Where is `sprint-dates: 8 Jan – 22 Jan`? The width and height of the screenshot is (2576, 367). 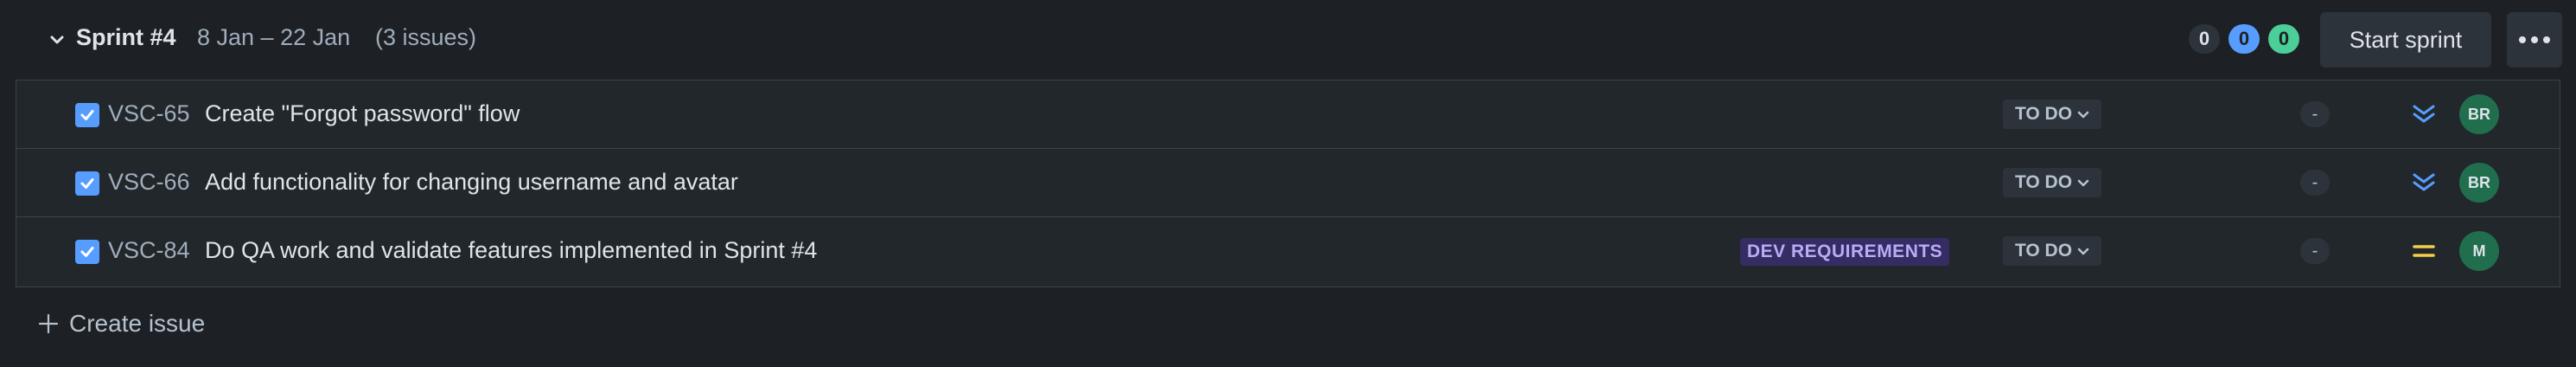
sprint-dates: 8 Jan – 22 Jan is located at coordinates (274, 37).